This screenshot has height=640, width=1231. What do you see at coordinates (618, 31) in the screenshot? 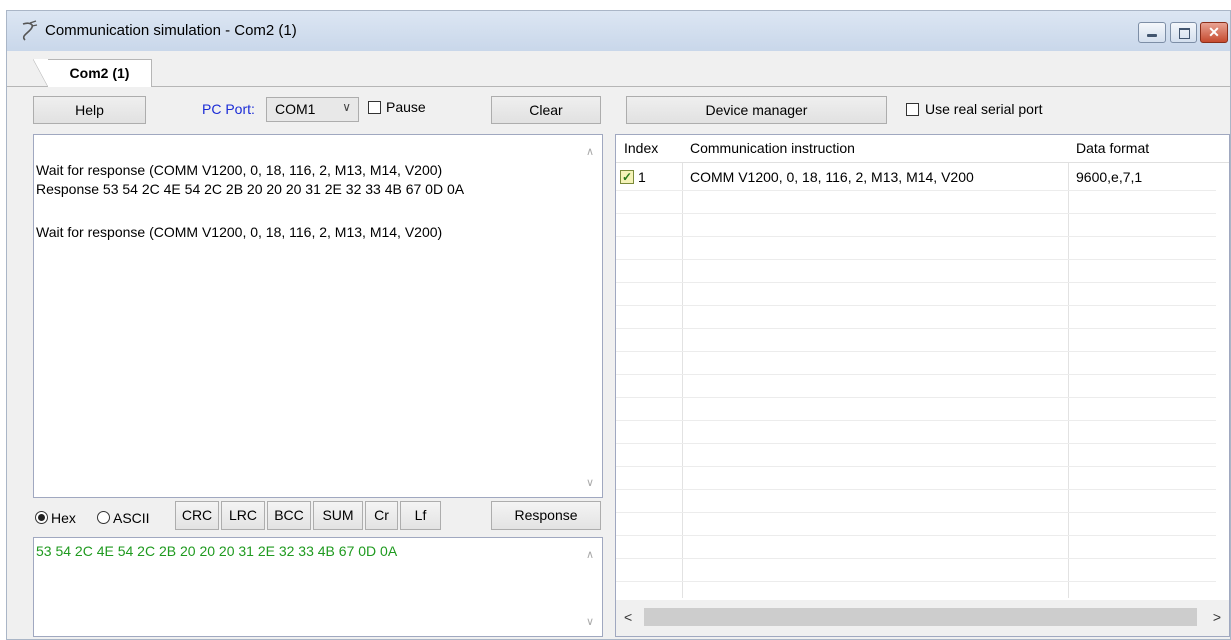
I see `title-bar: Communication simulation - Com2 (1) ✕` at bounding box center [618, 31].